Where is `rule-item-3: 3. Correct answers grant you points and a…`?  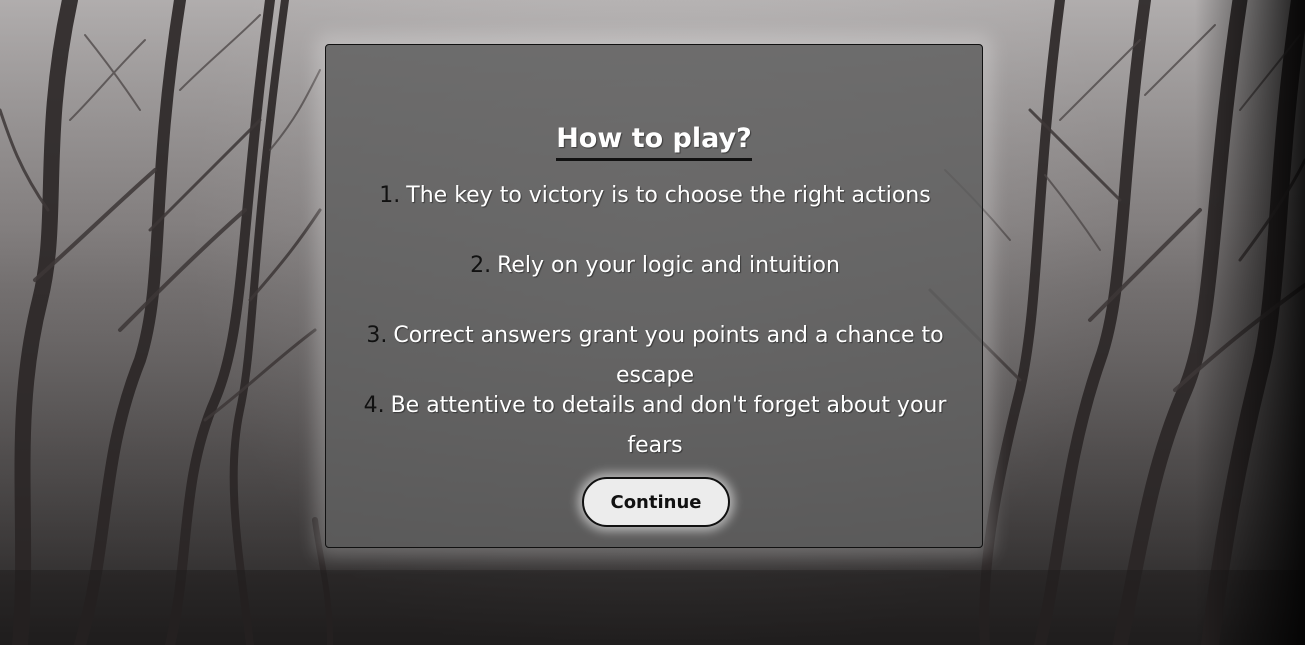
rule-item-3: 3. Correct answers grant you points and a… is located at coordinates (655, 356).